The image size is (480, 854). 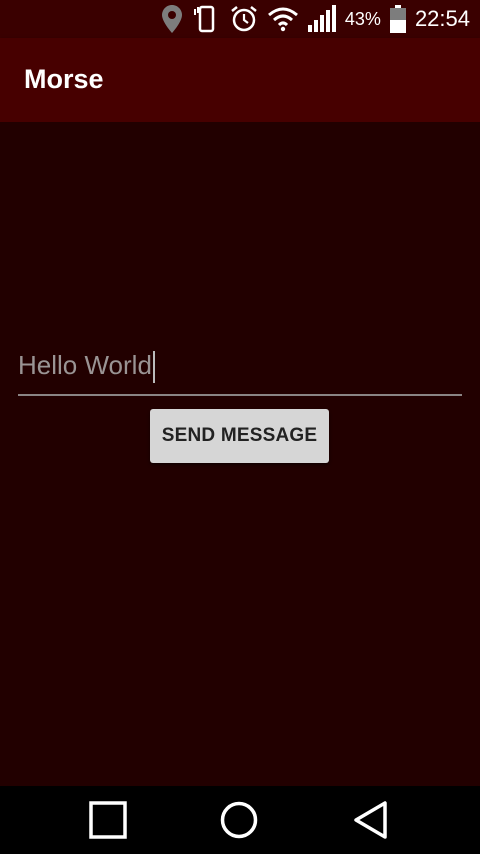 What do you see at coordinates (283, 19) in the screenshot?
I see `wifi-icon` at bounding box center [283, 19].